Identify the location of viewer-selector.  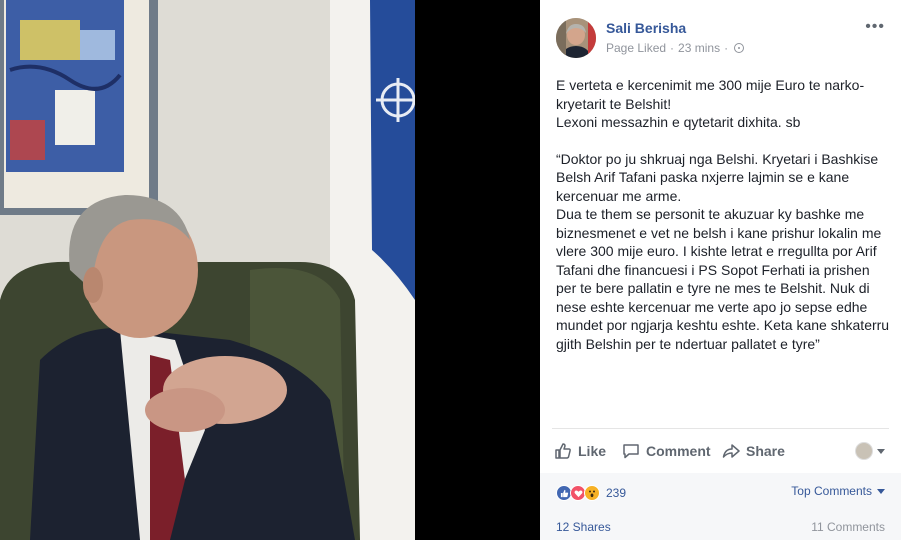
(870, 451).